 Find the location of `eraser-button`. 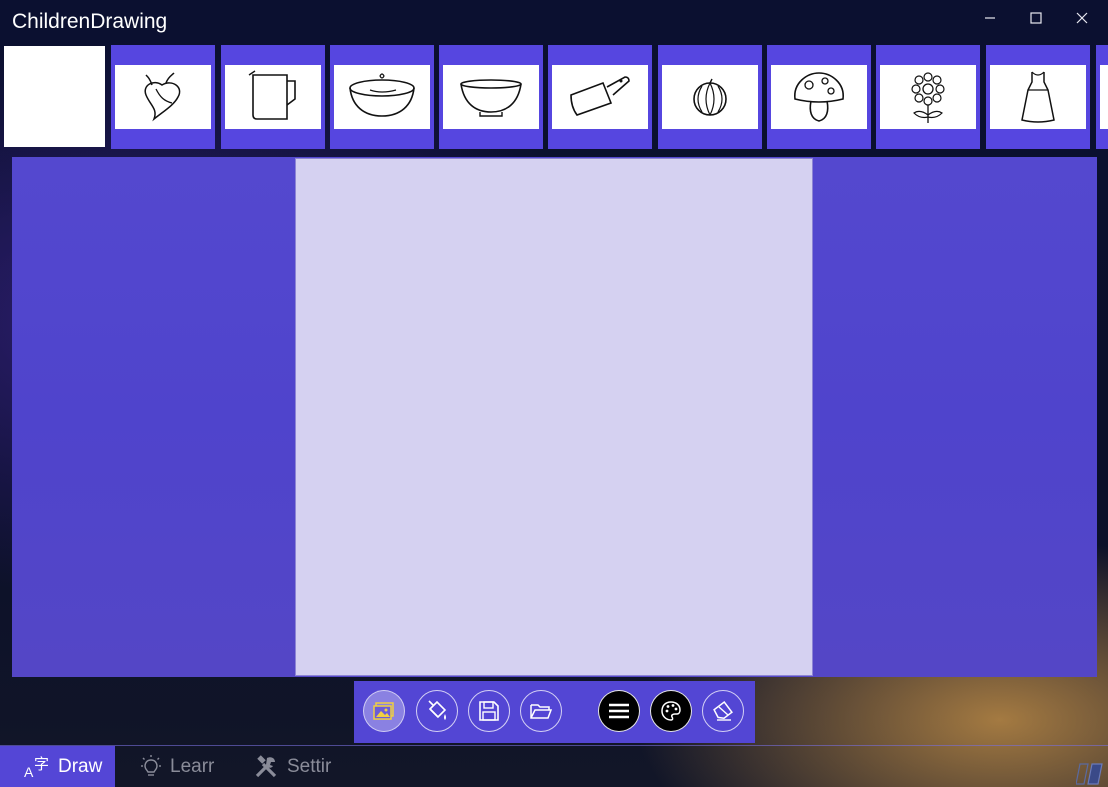

eraser-button is located at coordinates (723, 711).